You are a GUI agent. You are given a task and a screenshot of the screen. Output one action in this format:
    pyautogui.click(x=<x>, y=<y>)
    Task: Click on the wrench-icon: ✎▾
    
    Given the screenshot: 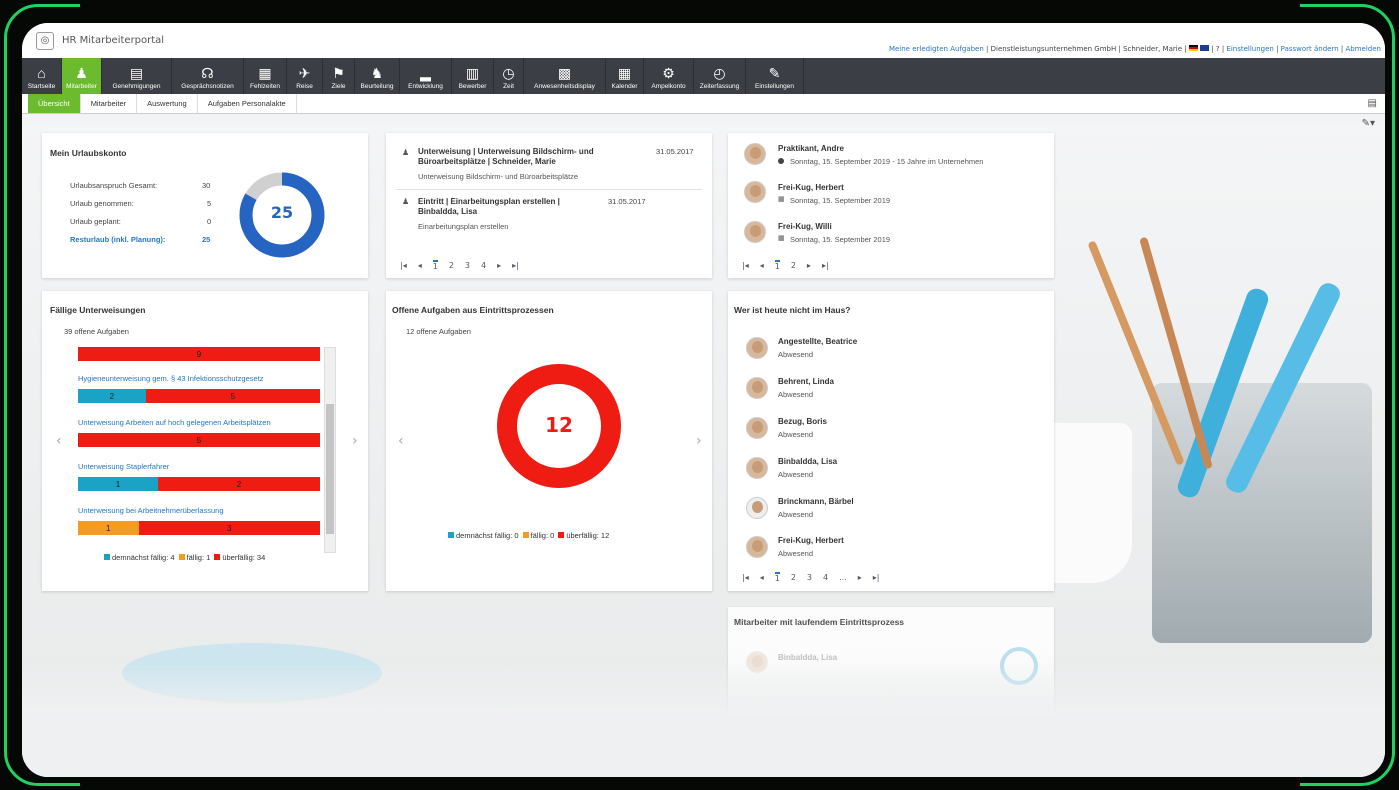 What is the action you would take?
    pyautogui.click(x=1368, y=123)
    